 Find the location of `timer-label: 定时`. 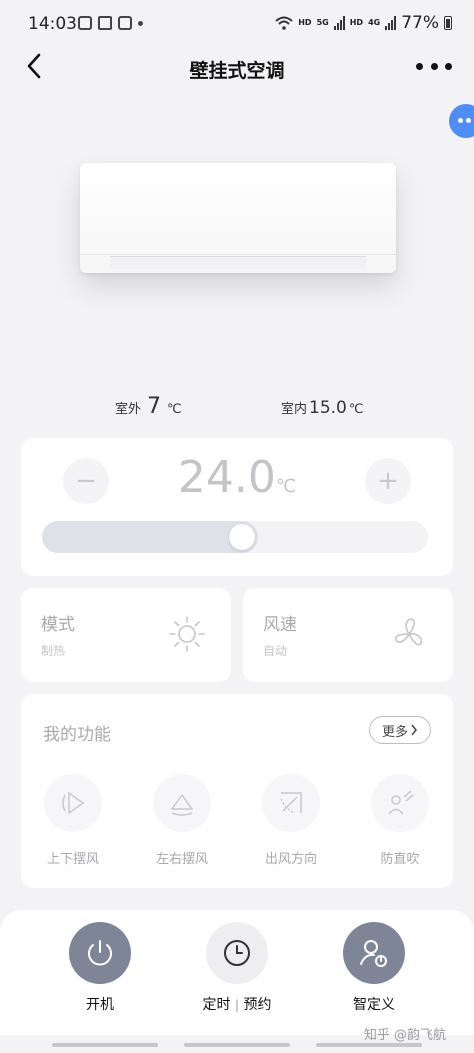

timer-label: 定时 is located at coordinates (216, 1005).